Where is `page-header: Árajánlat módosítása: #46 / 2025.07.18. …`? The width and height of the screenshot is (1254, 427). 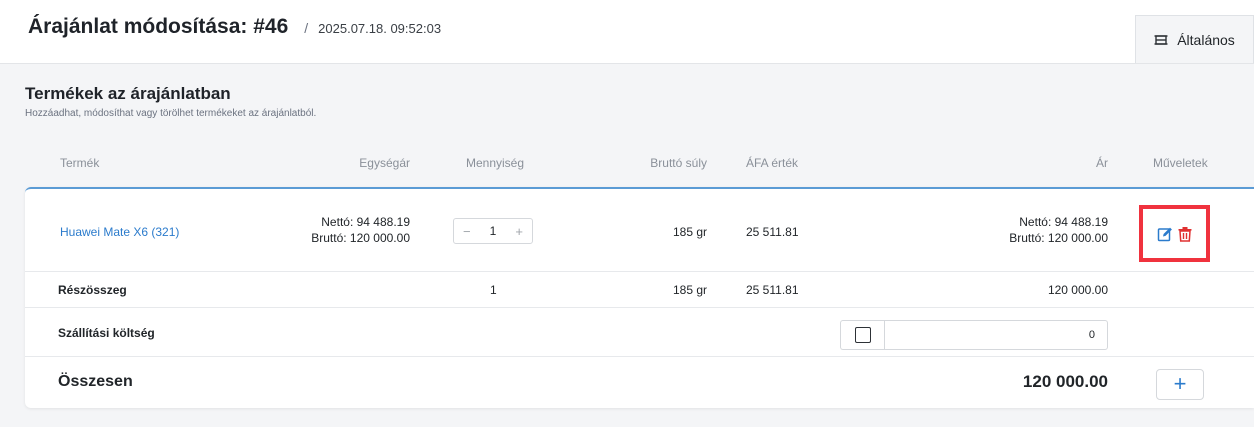 page-header: Árajánlat módosítása: #46 / 2025.07.18. … is located at coordinates (627, 32).